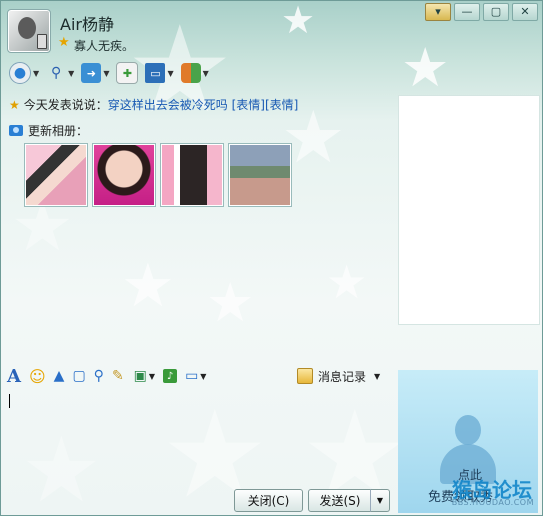 Image resolution: width=543 pixels, height=516 pixels. I want to click on top-toolbar: ● ▼ ⚲ ▼ ➜ ▼ ✚ ▭ ▼ ▼, so click(109, 73).